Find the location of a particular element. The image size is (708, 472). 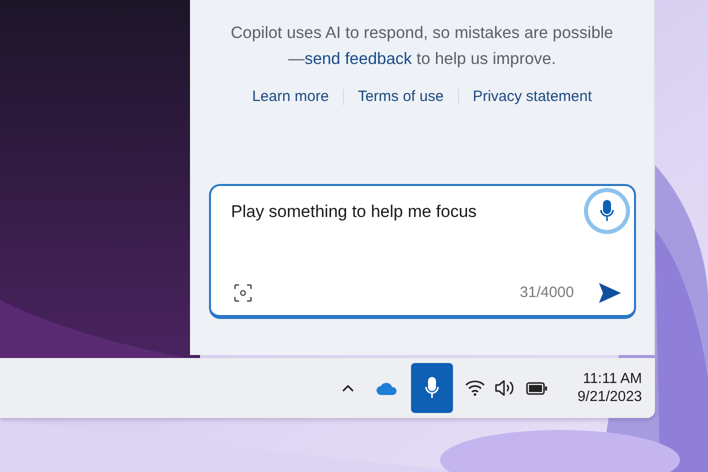

send-icon is located at coordinates (610, 293).